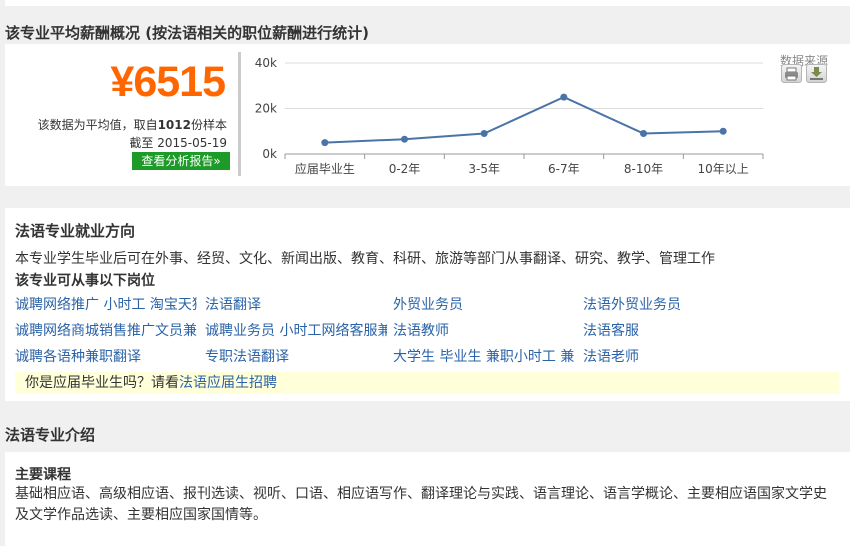 This screenshot has height=546, width=850. I want to click on printer-icon, so click(791, 74).